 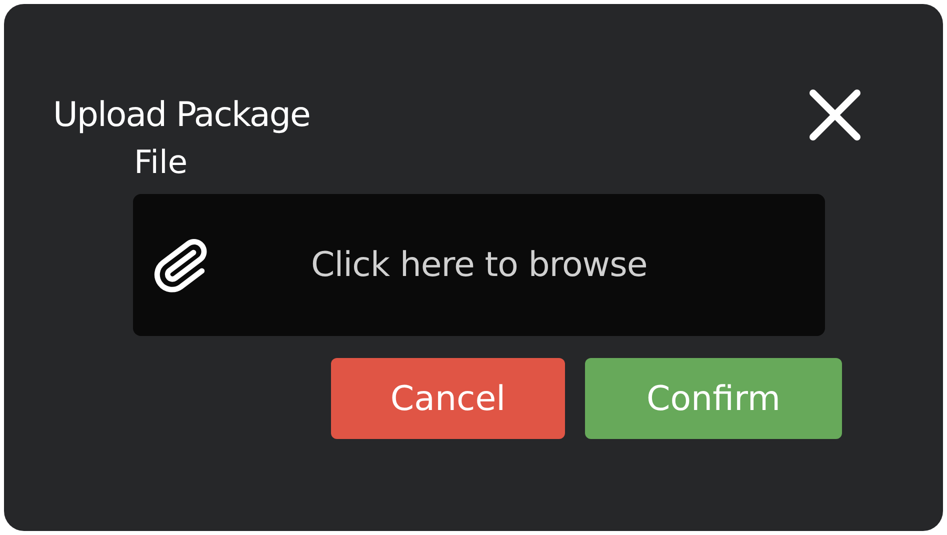 I want to click on confirm-button: Confirm, so click(x=713, y=398).